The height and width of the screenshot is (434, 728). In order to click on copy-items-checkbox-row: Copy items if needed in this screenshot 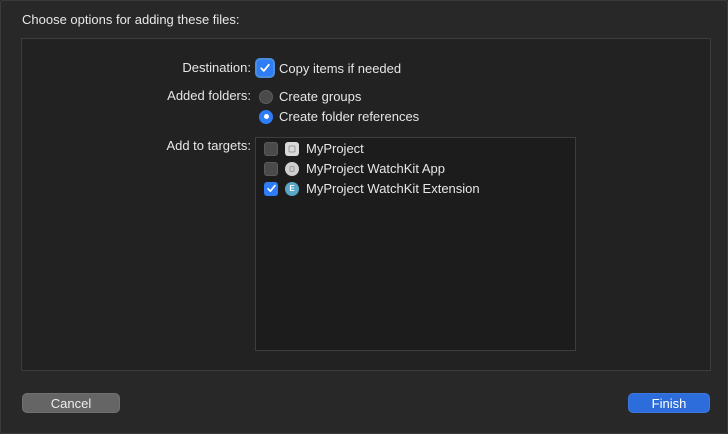, I will do `click(329, 68)`.